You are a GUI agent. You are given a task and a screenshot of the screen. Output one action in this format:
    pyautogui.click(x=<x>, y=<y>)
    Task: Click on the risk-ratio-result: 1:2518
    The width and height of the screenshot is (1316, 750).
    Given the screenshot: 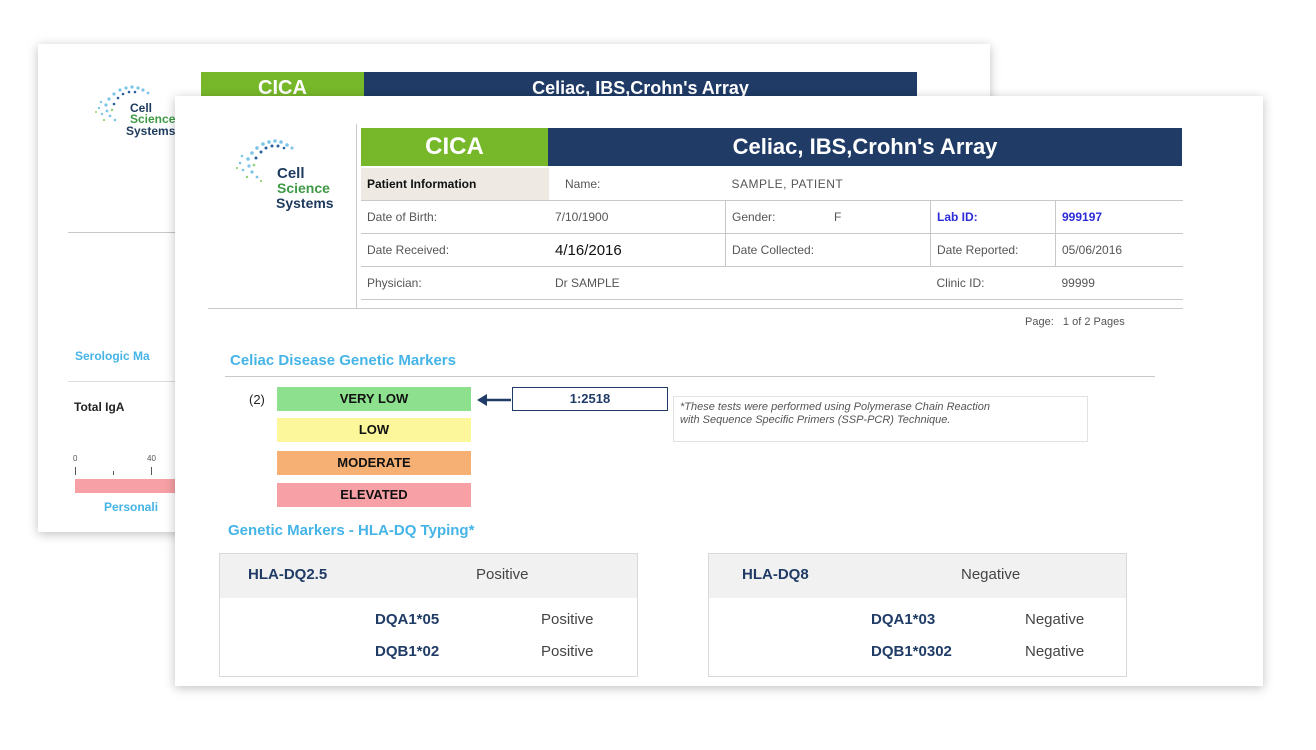 What is the action you would take?
    pyautogui.click(x=590, y=399)
    